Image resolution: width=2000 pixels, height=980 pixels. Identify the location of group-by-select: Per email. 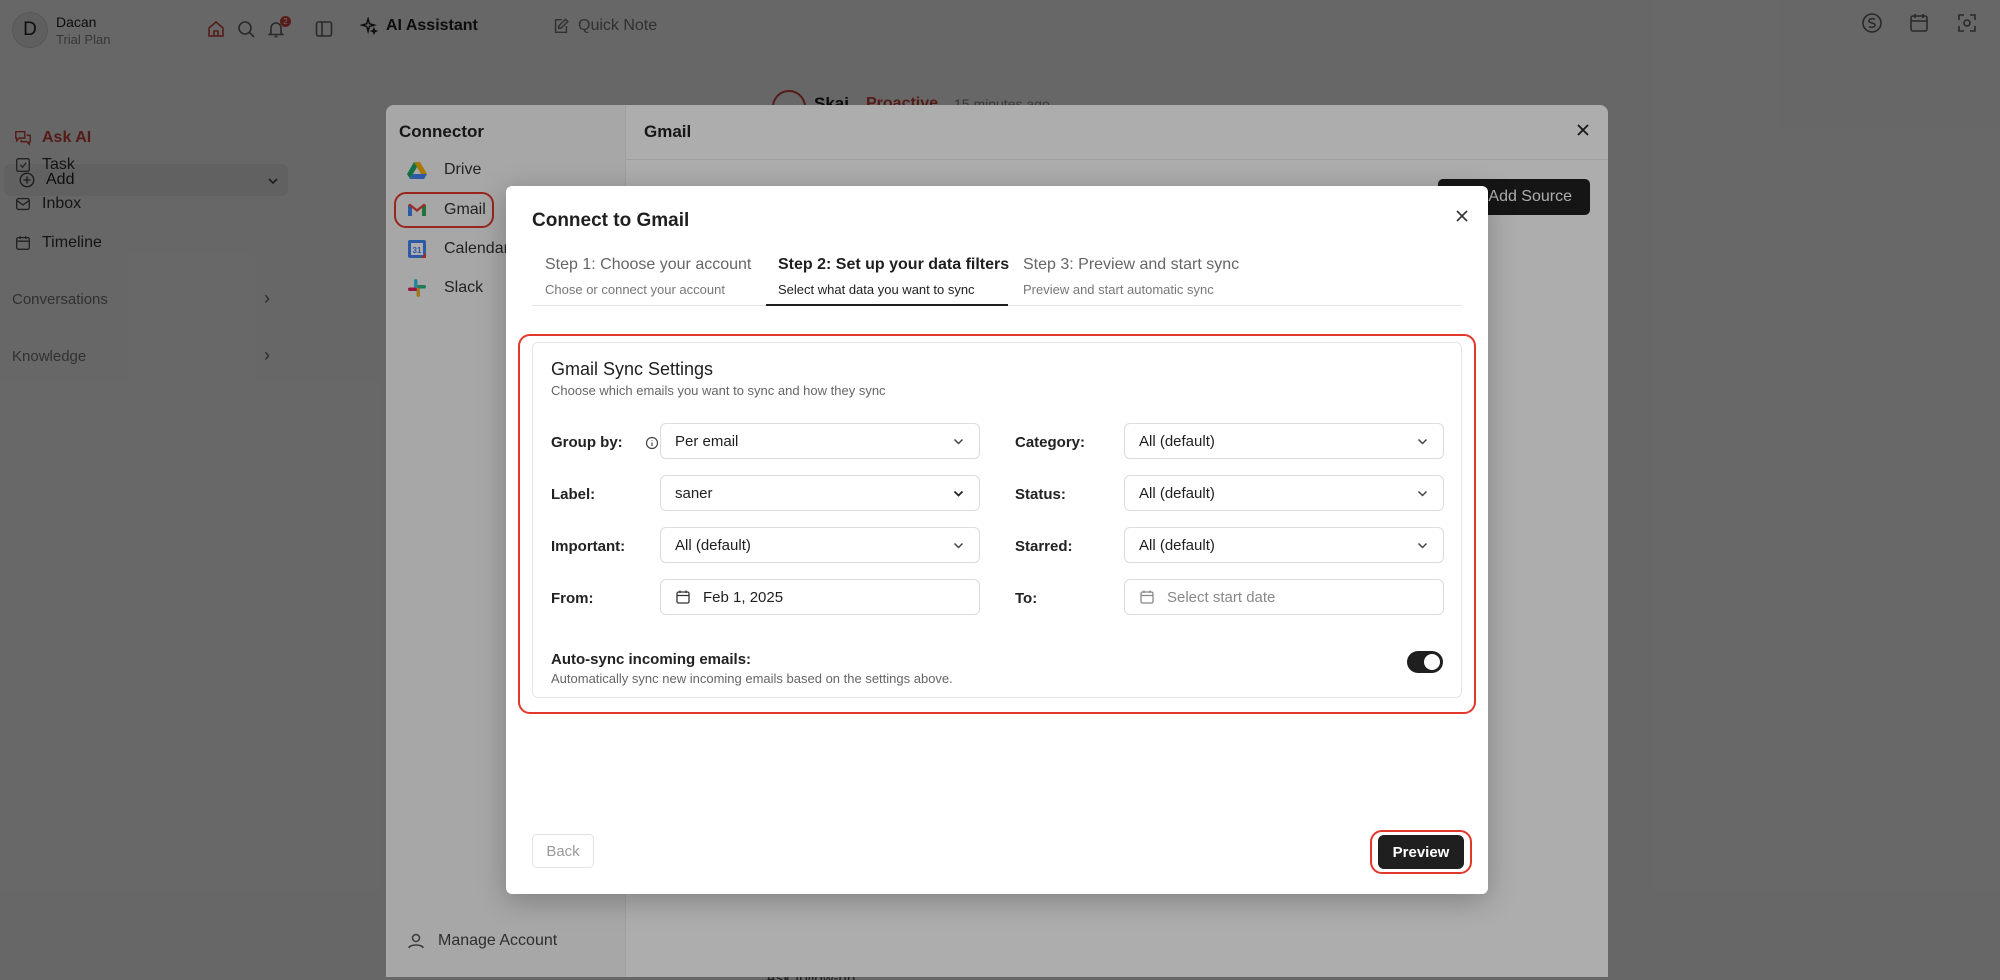
(820, 441).